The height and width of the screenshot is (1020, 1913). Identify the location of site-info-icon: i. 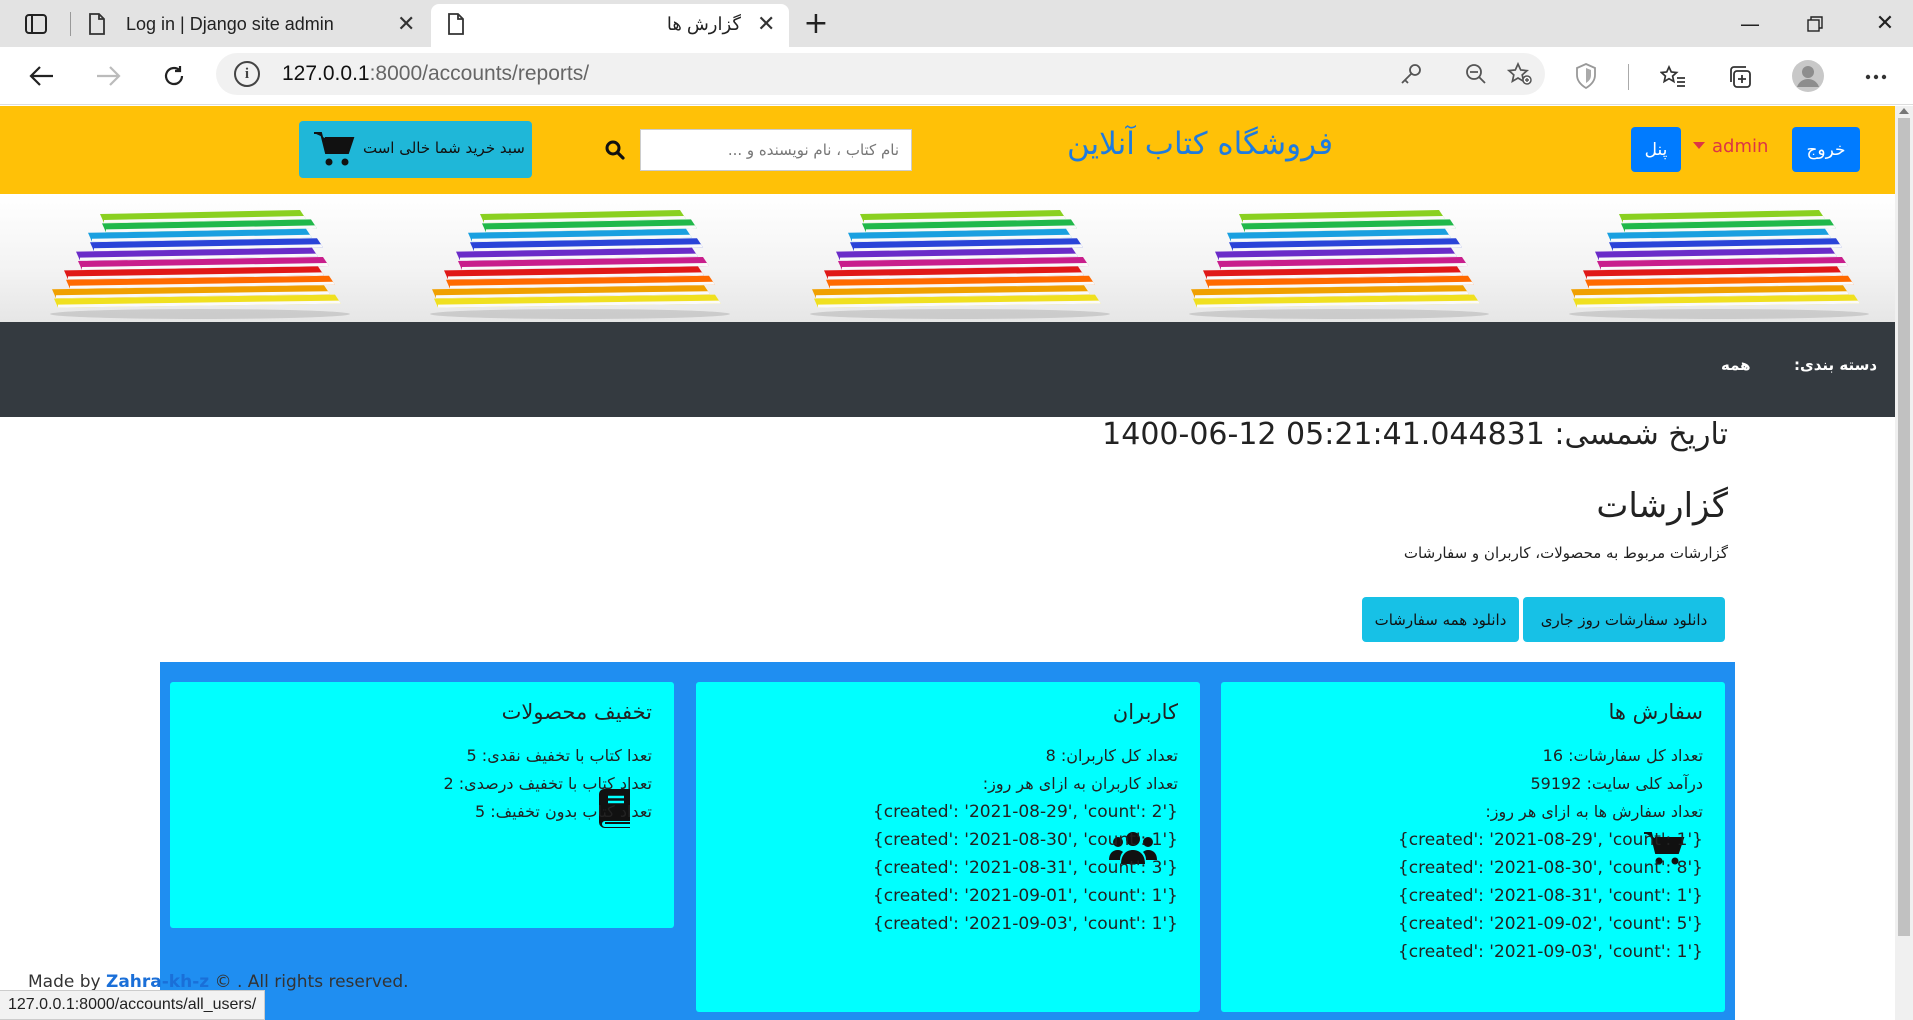
(247, 74).